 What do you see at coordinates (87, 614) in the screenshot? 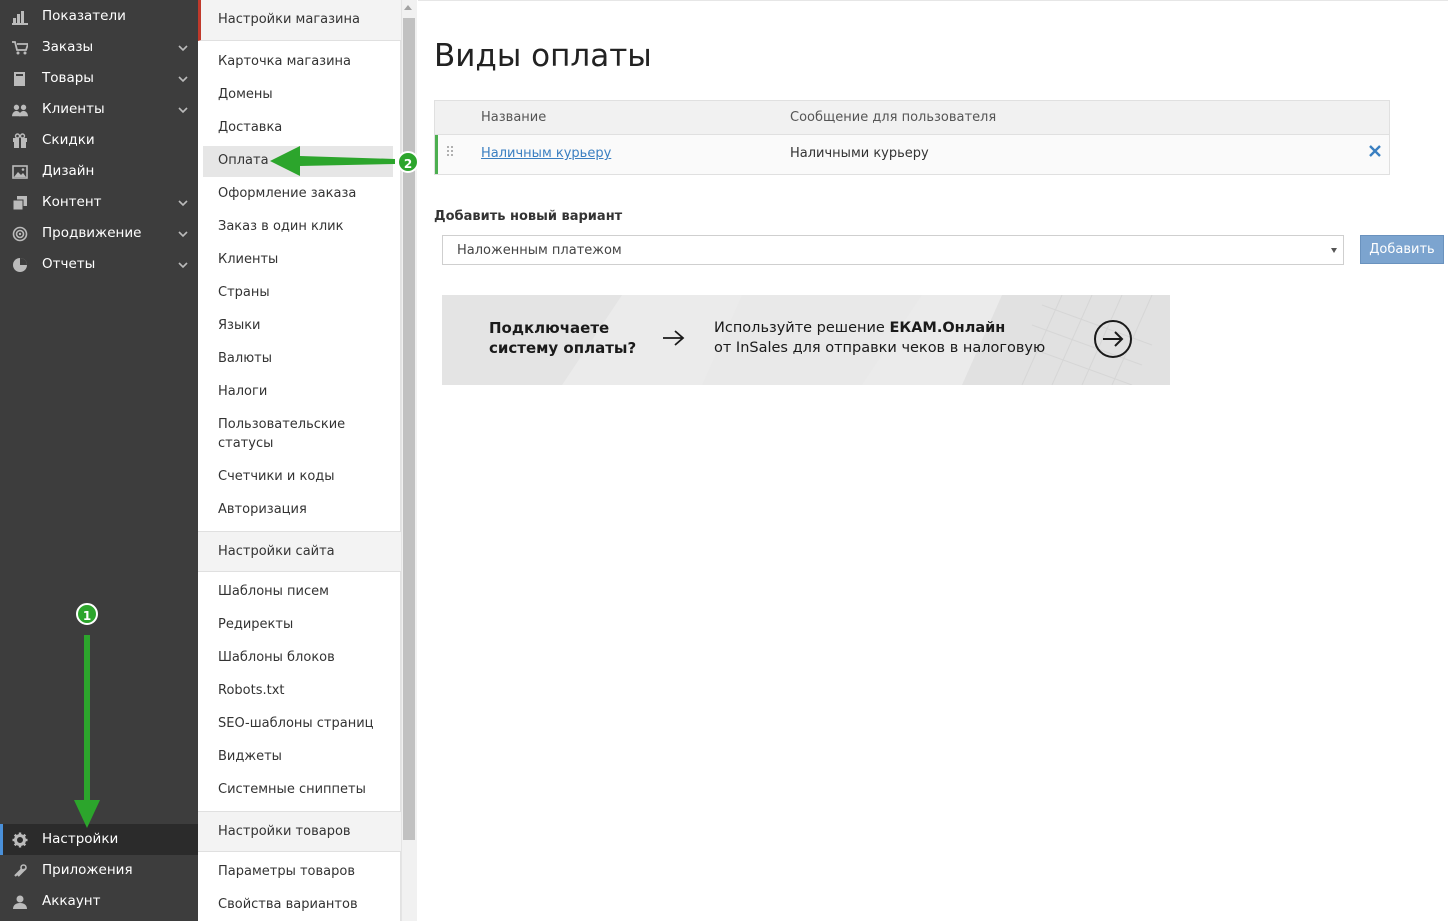
I see `step-badge-1: 1` at bounding box center [87, 614].